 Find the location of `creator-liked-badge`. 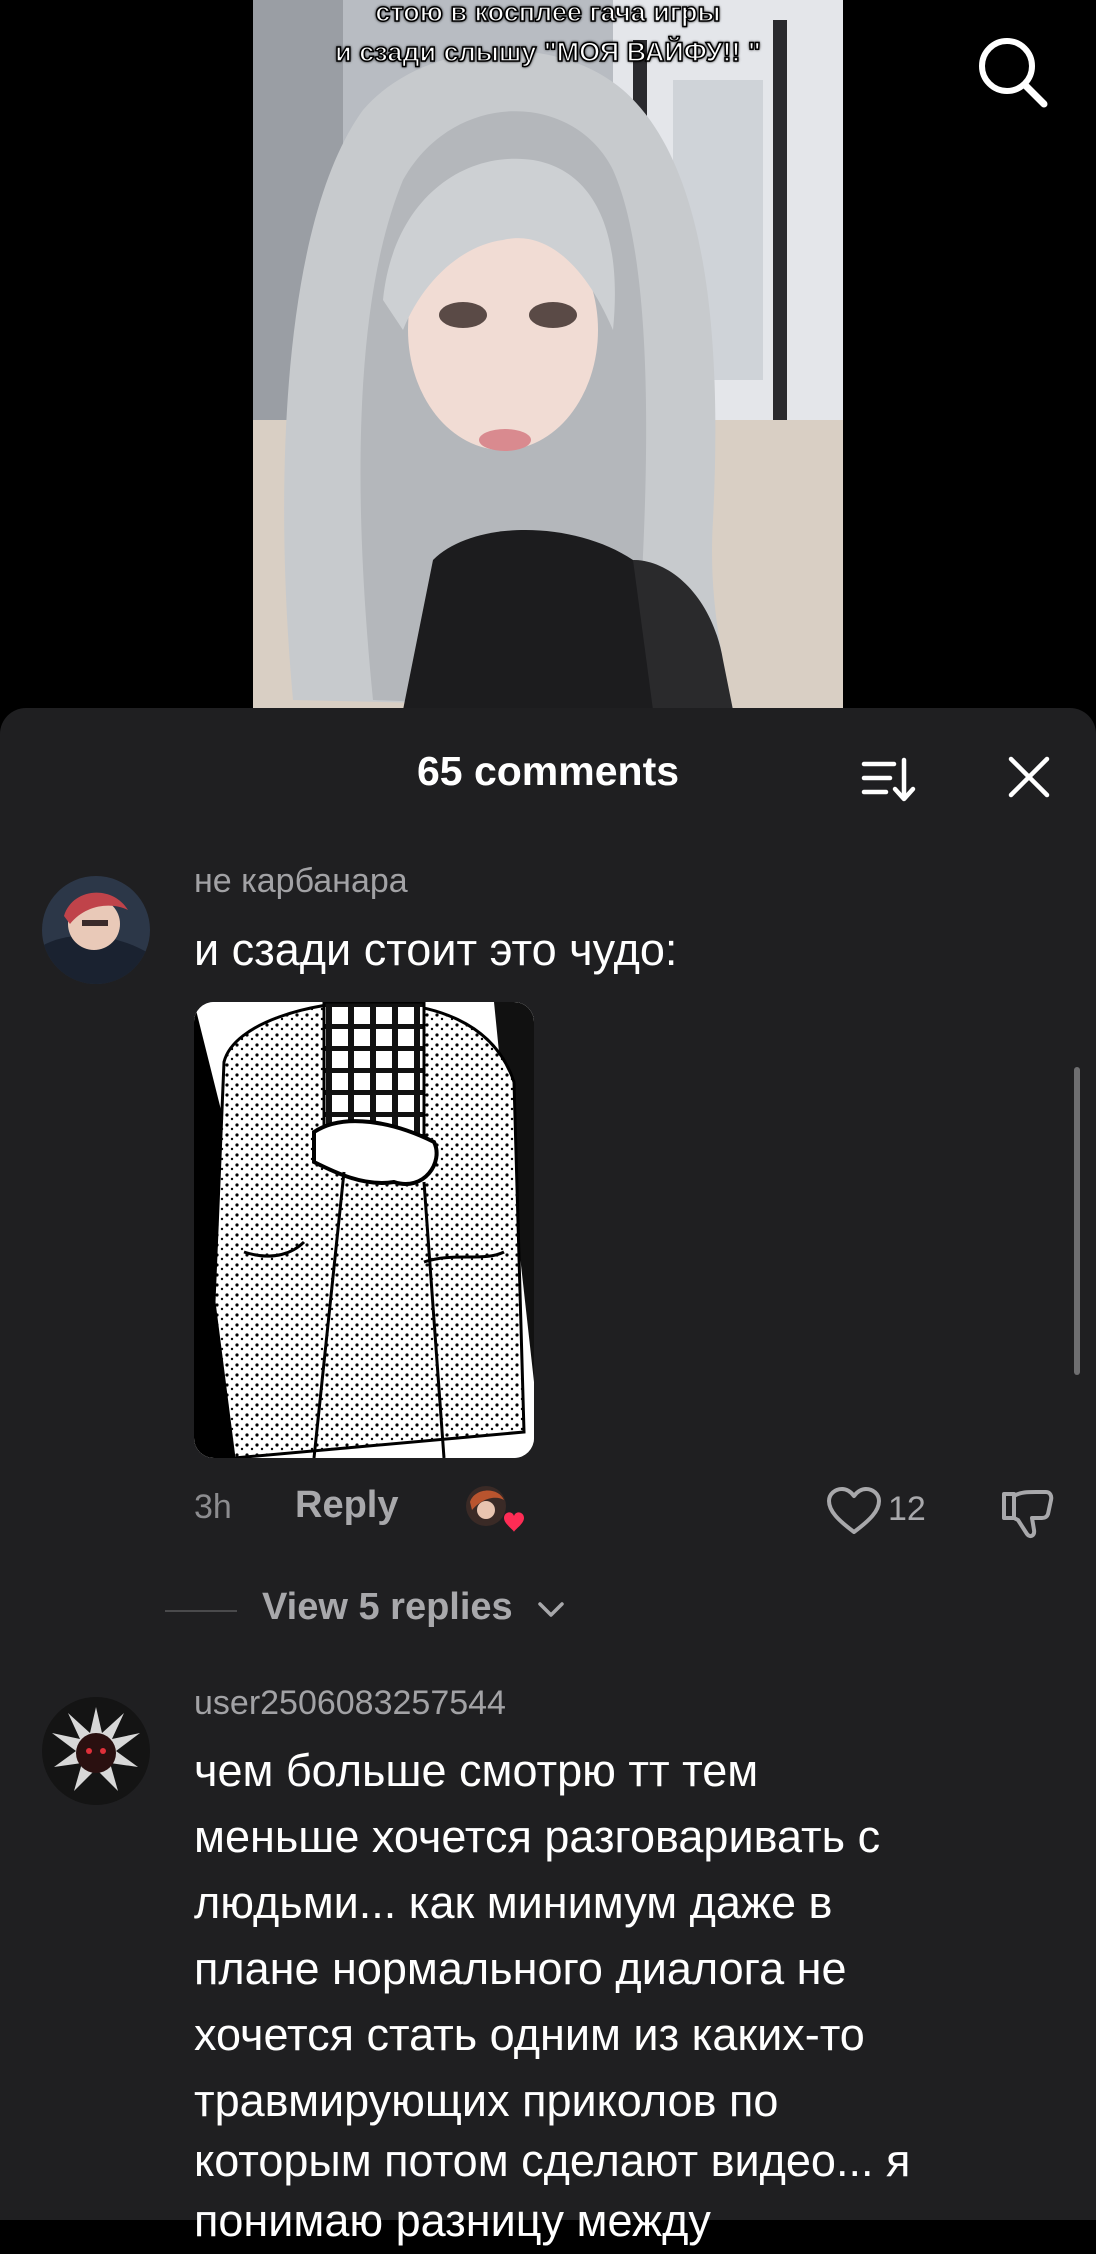

creator-liked-badge is located at coordinates (494, 1510).